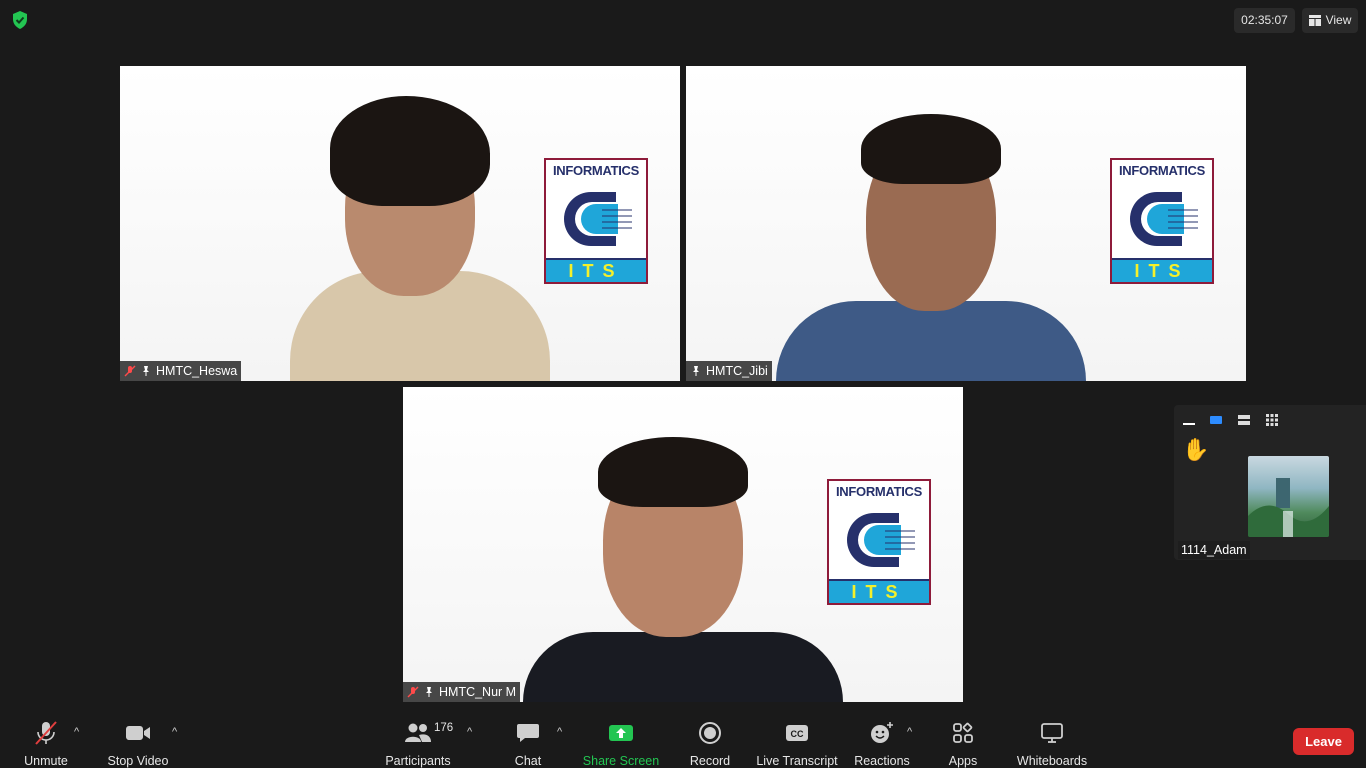  What do you see at coordinates (1338, 20) in the screenshot?
I see `view-label: View` at bounding box center [1338, 20].